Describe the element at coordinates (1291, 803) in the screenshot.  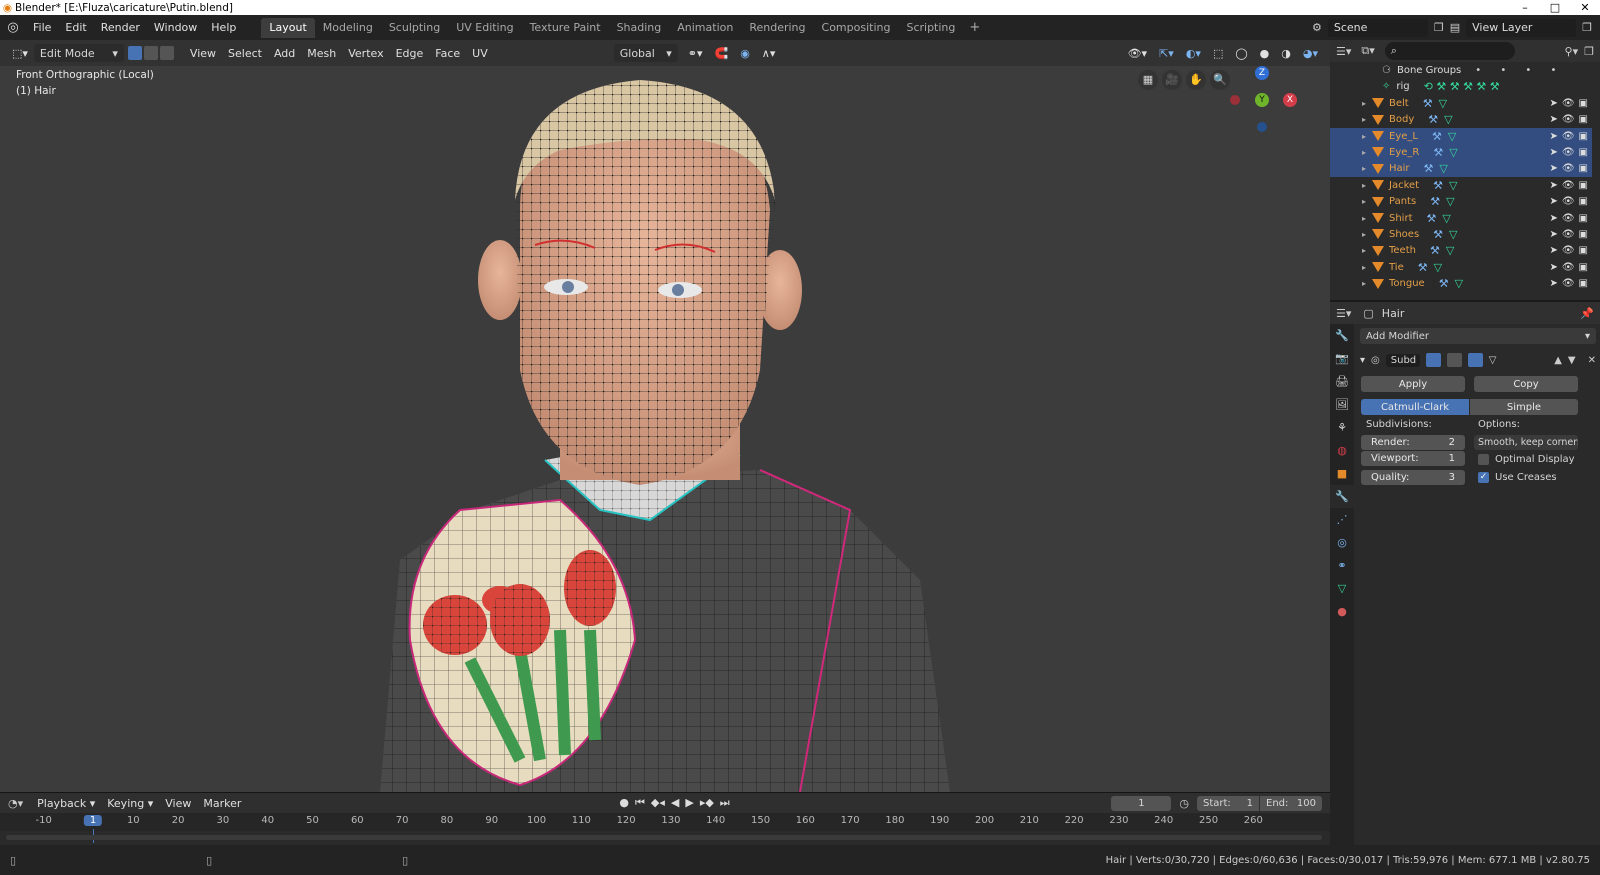
I see `end-frame-field: End: 100` at that location.